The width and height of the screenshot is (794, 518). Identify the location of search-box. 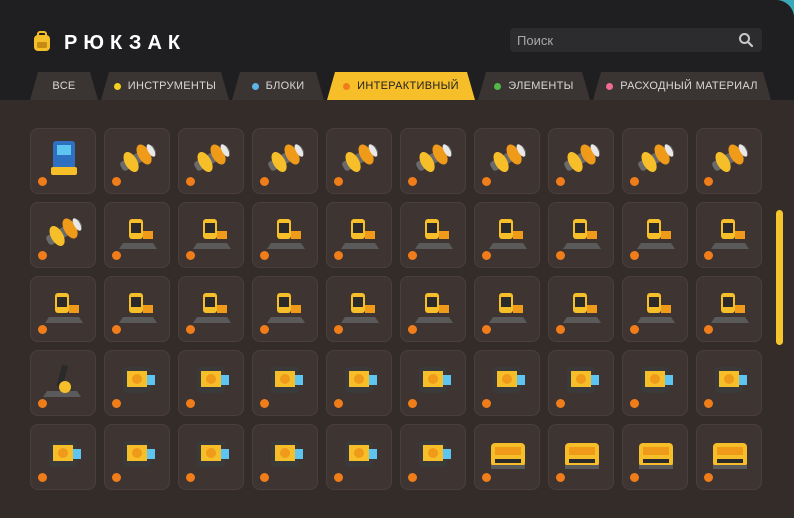
(636, 40).